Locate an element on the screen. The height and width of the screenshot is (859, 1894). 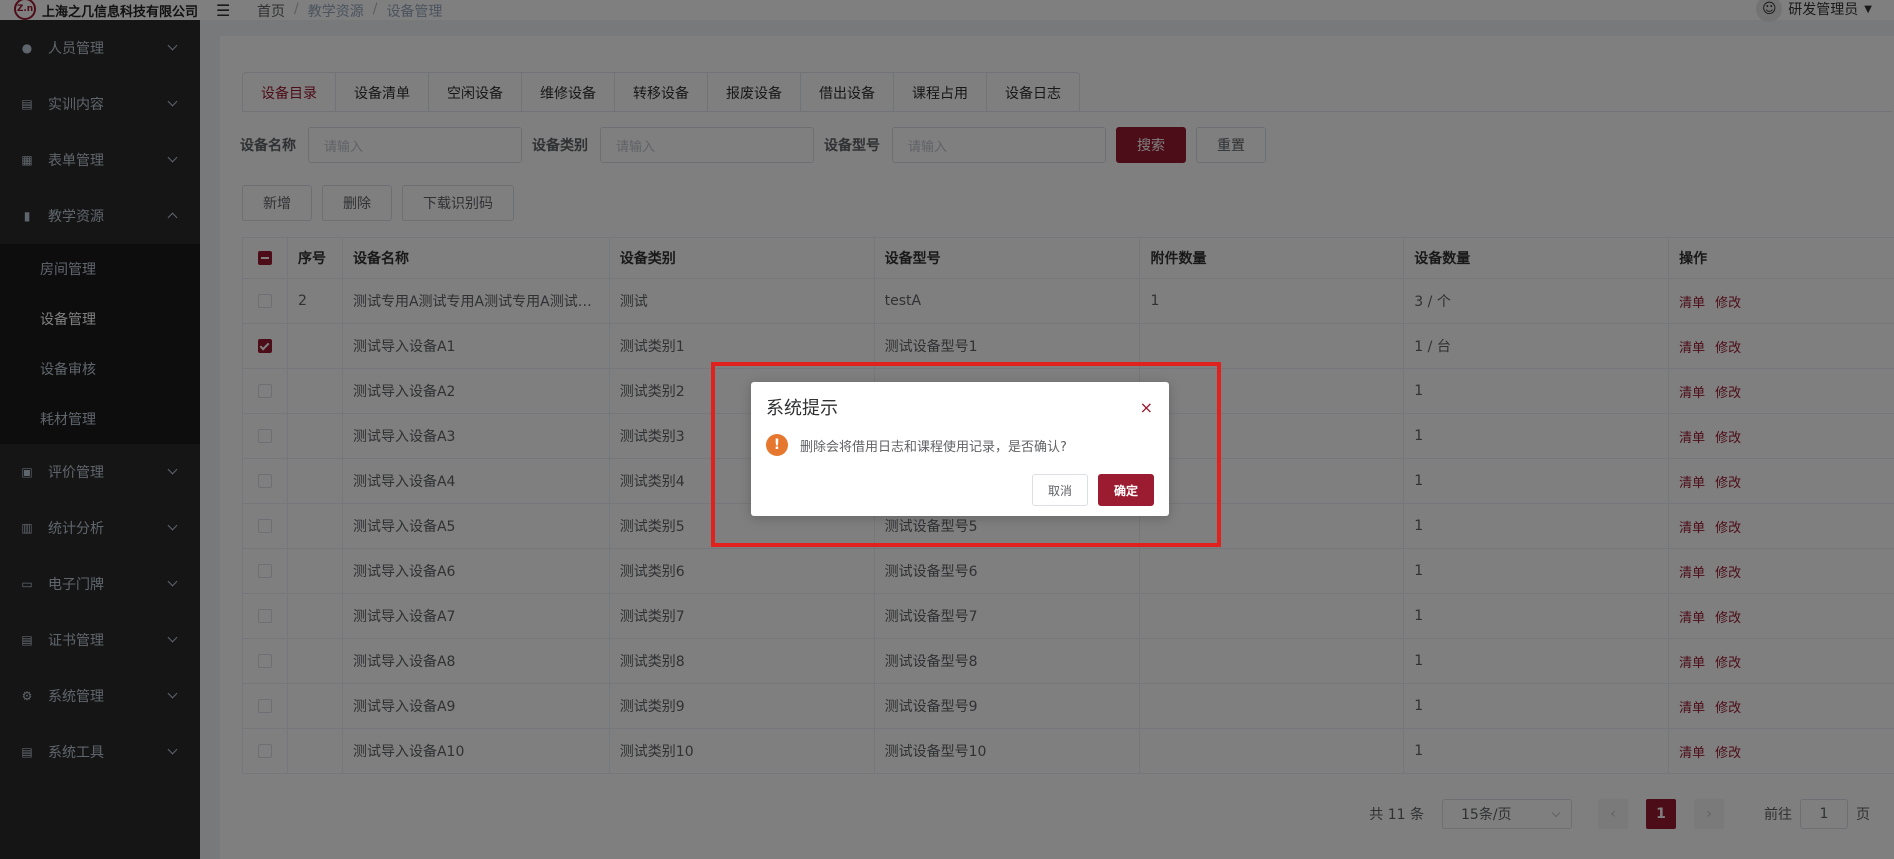
cancel-button: 取消 is located at coordinates (1059, 490).